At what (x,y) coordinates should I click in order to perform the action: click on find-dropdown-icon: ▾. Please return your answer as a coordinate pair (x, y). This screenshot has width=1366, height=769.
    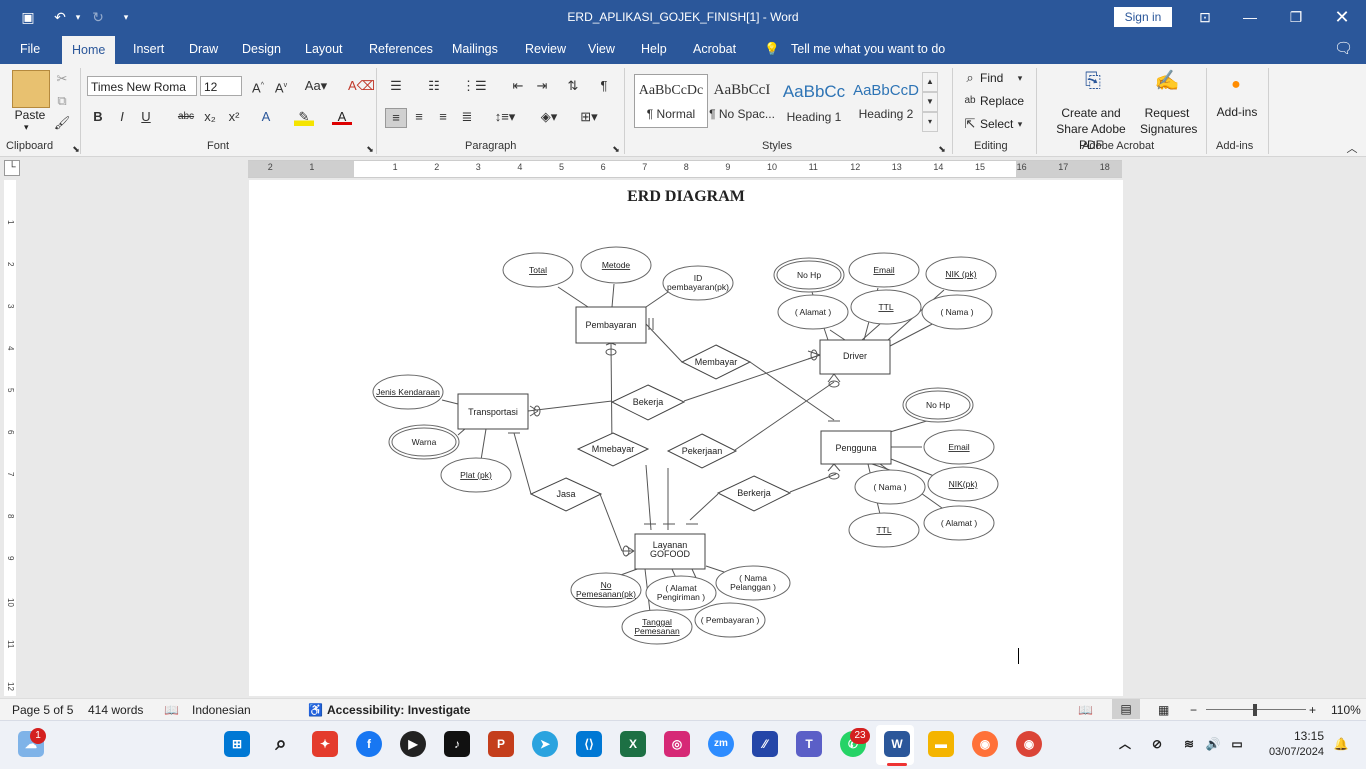
    Looking at the image, I should click on (1020, 78).